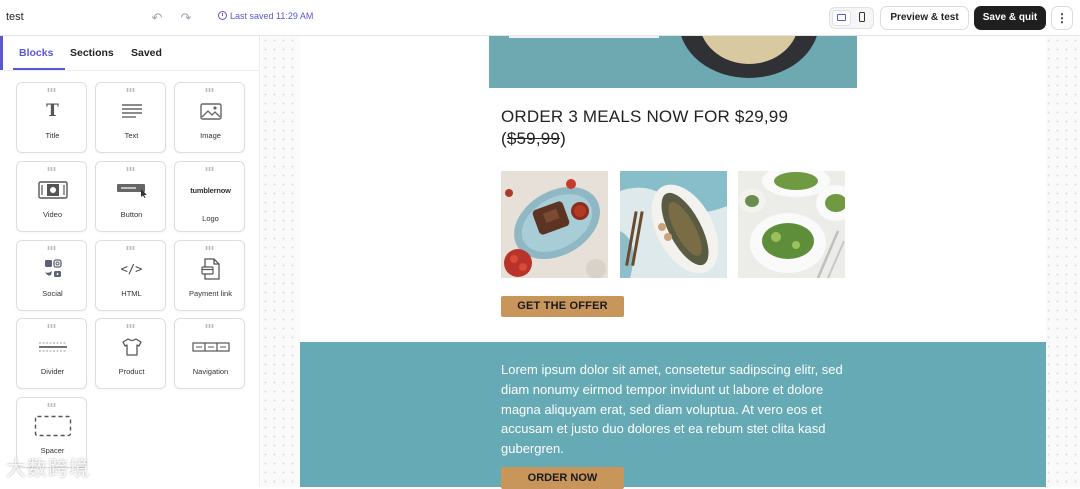  I want to click on block-navigation: Navigation, so click(209, 353).